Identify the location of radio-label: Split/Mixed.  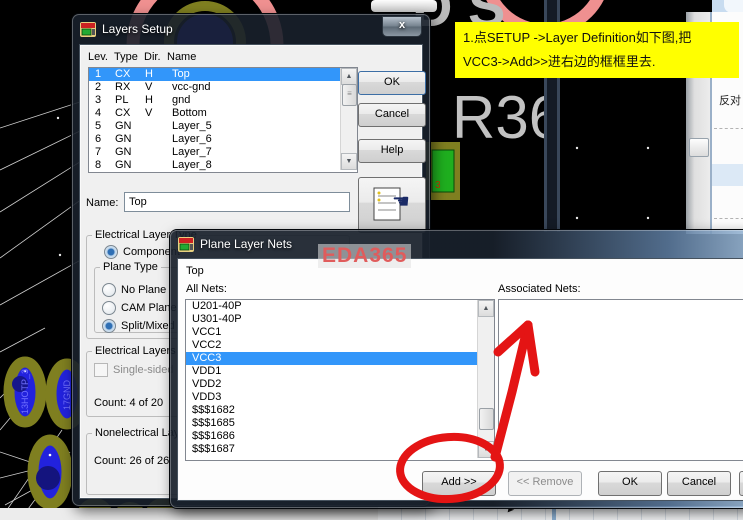
(148, 326).